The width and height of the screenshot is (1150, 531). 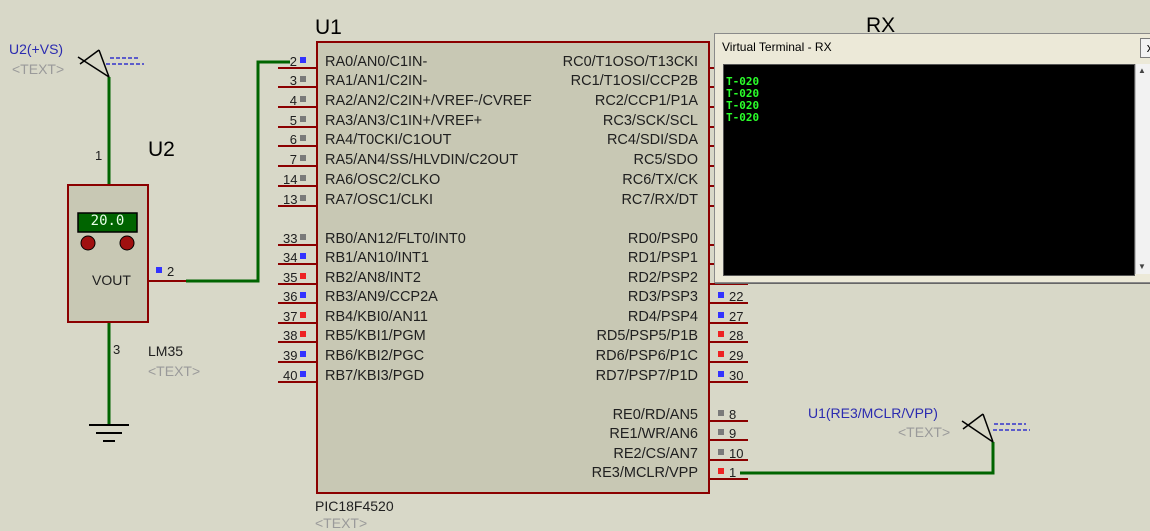 What do you see at coordinates (630, 62) in the screenshot?
I see `pin-name: RC0/T1OSO/T13CKI` at bounding box center [630, 62].